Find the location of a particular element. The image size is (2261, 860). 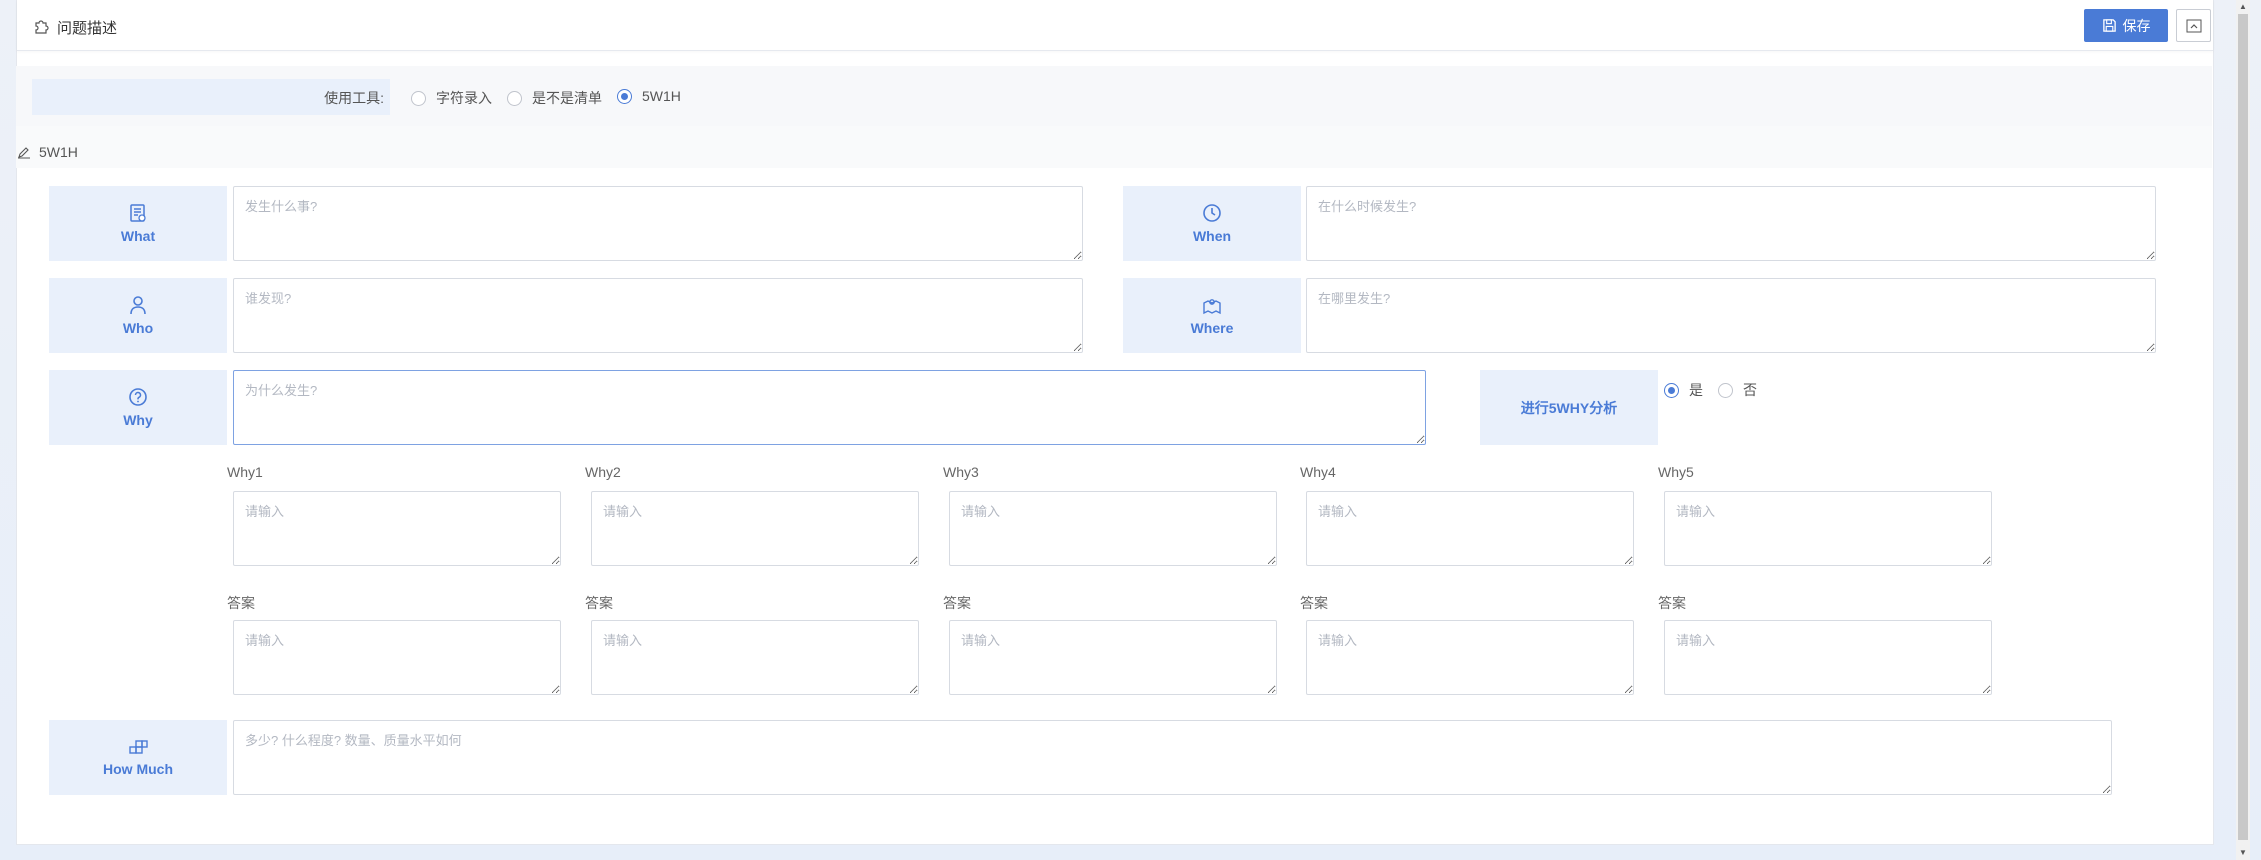

scroll-thumb is located at coordinates (2243, 427).